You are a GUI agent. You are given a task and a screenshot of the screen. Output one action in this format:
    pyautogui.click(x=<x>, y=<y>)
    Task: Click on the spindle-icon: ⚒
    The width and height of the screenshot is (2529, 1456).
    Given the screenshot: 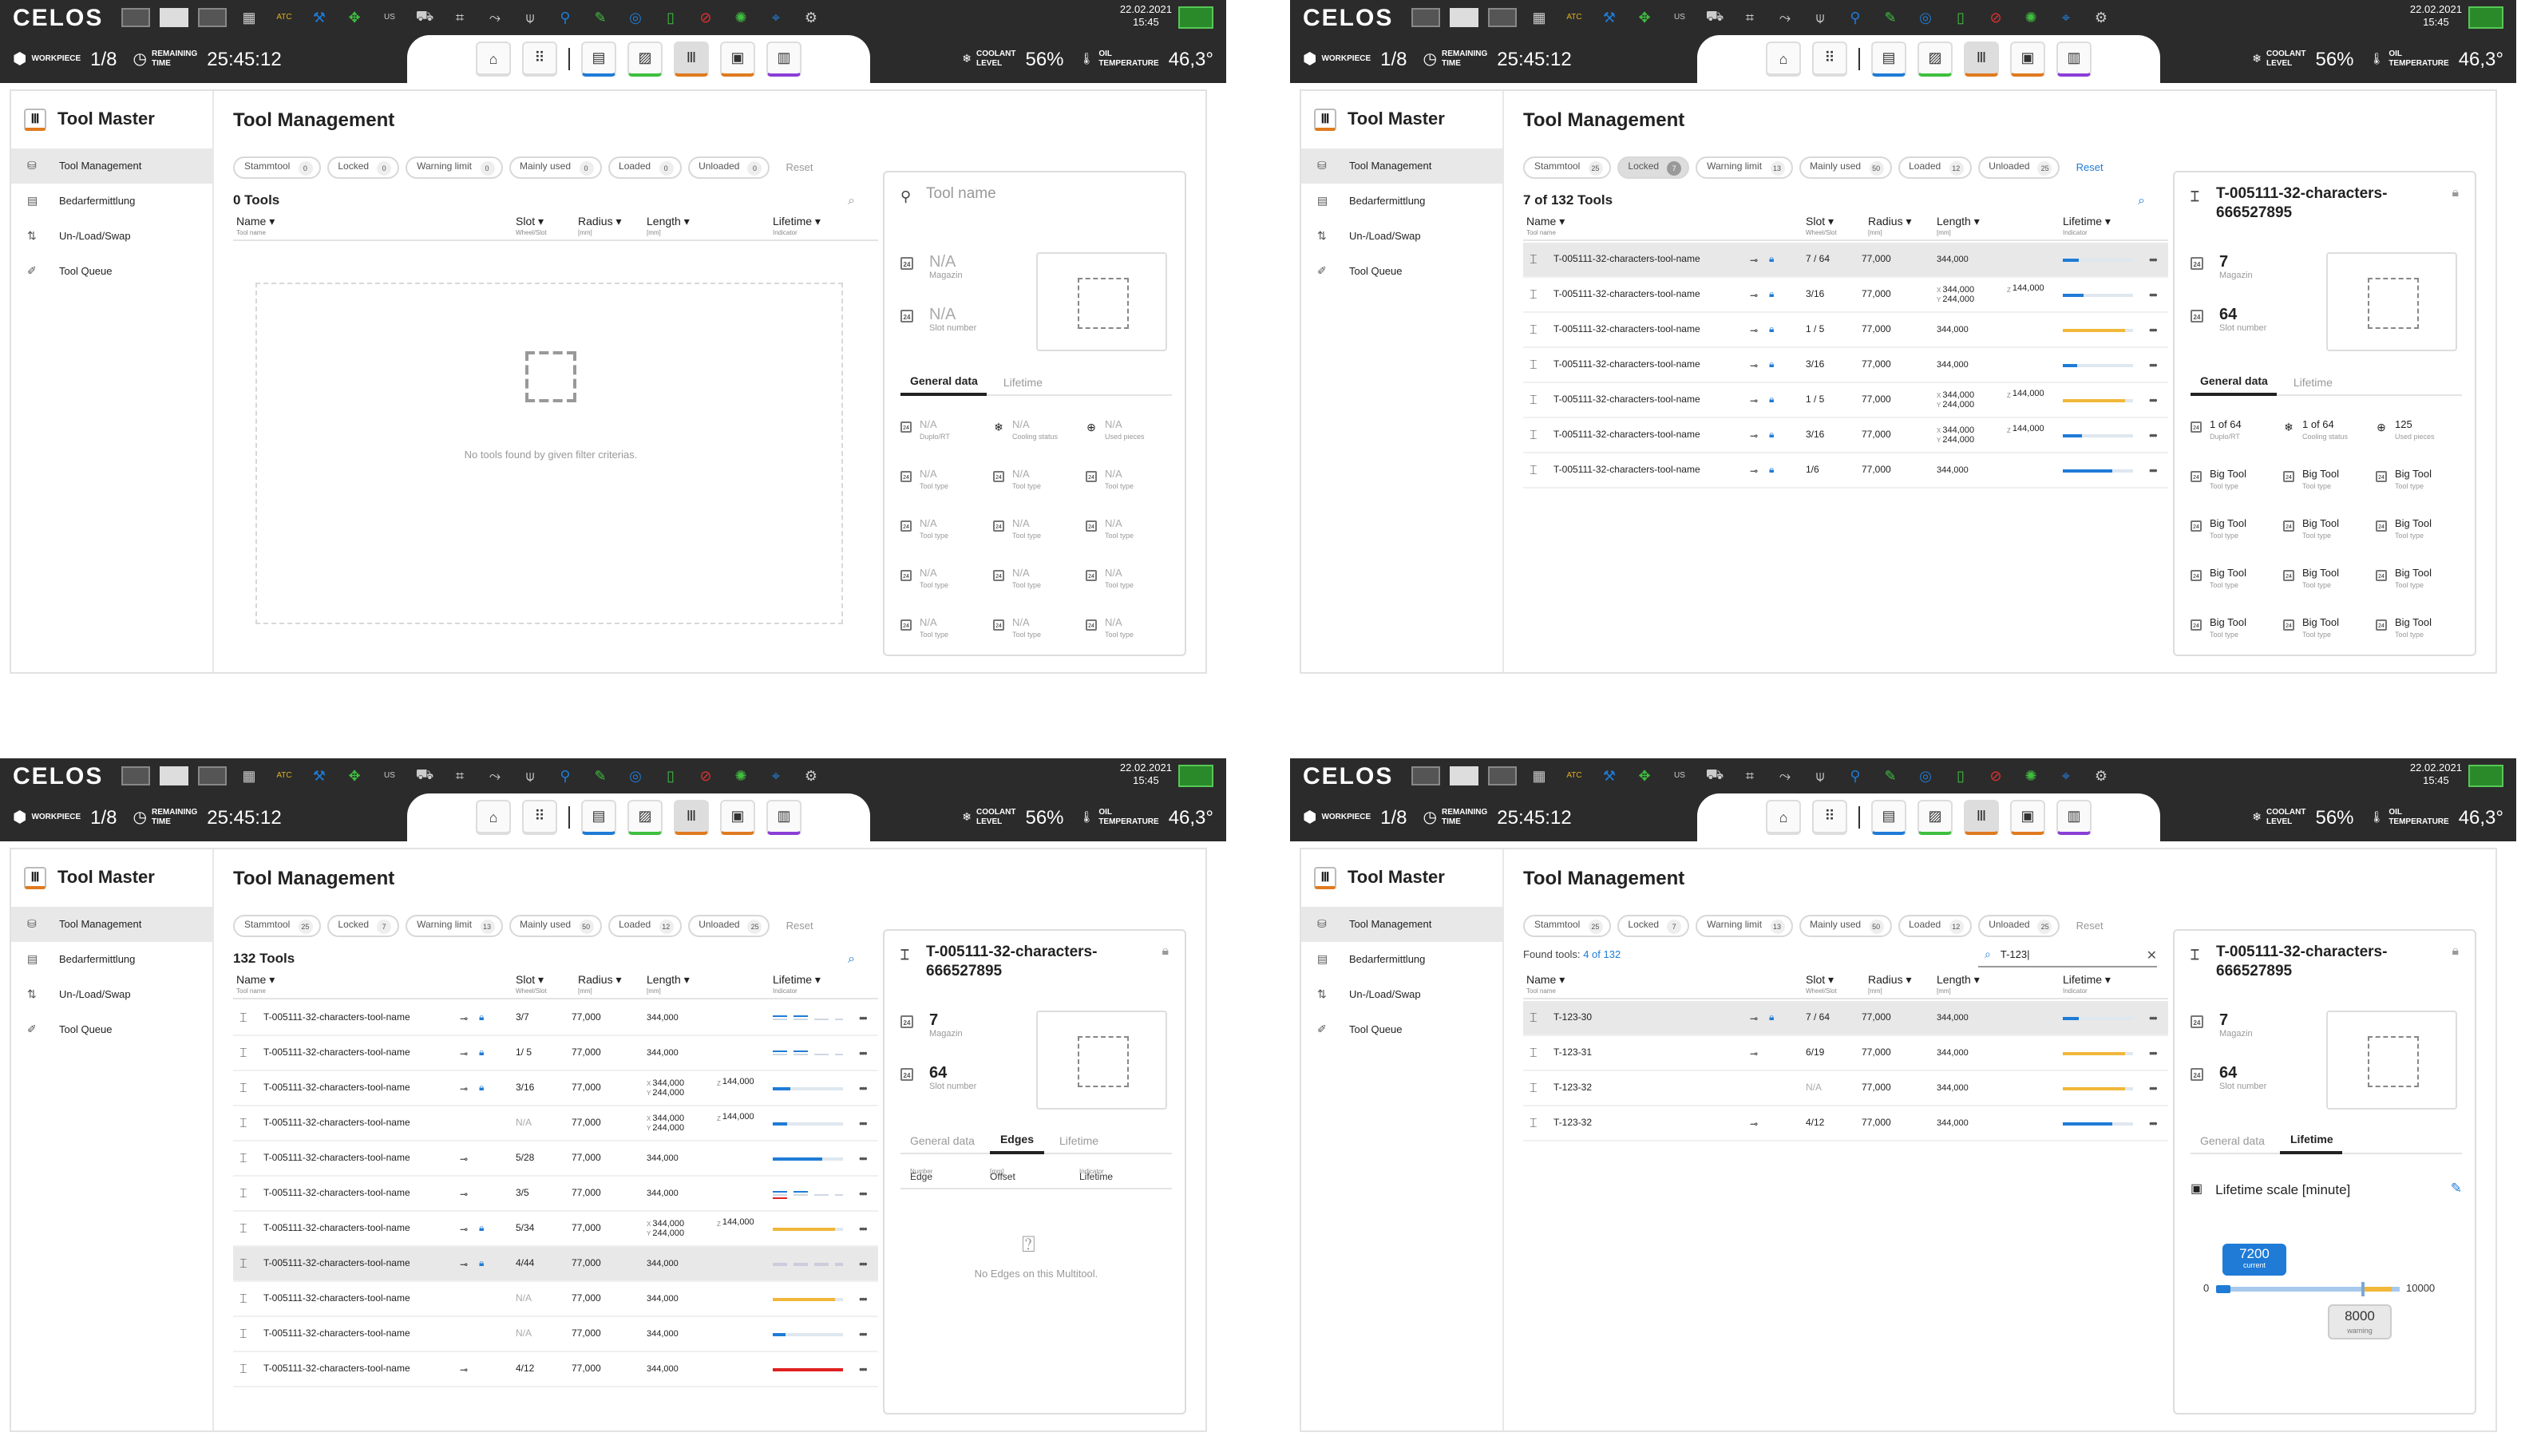 What is the action you would take?
    pyautogui.click(x=1609, y=776)
    